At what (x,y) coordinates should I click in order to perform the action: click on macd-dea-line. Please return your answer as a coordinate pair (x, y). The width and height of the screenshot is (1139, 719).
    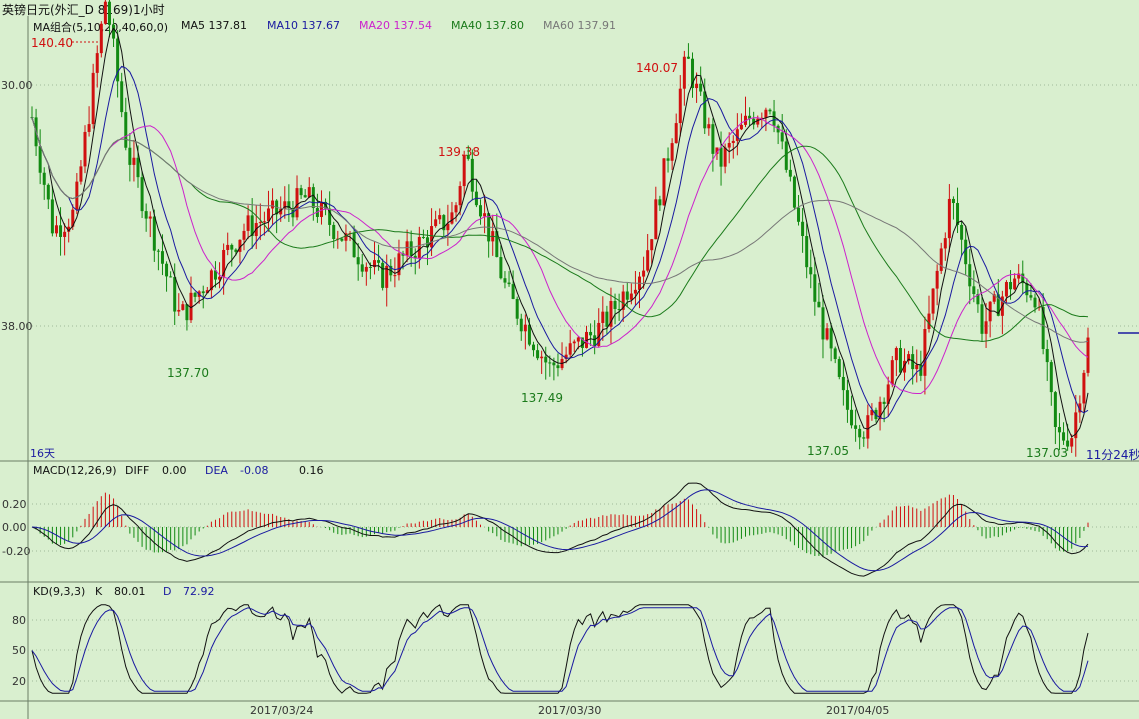
    Looking at the image, I should click on (560, 530).